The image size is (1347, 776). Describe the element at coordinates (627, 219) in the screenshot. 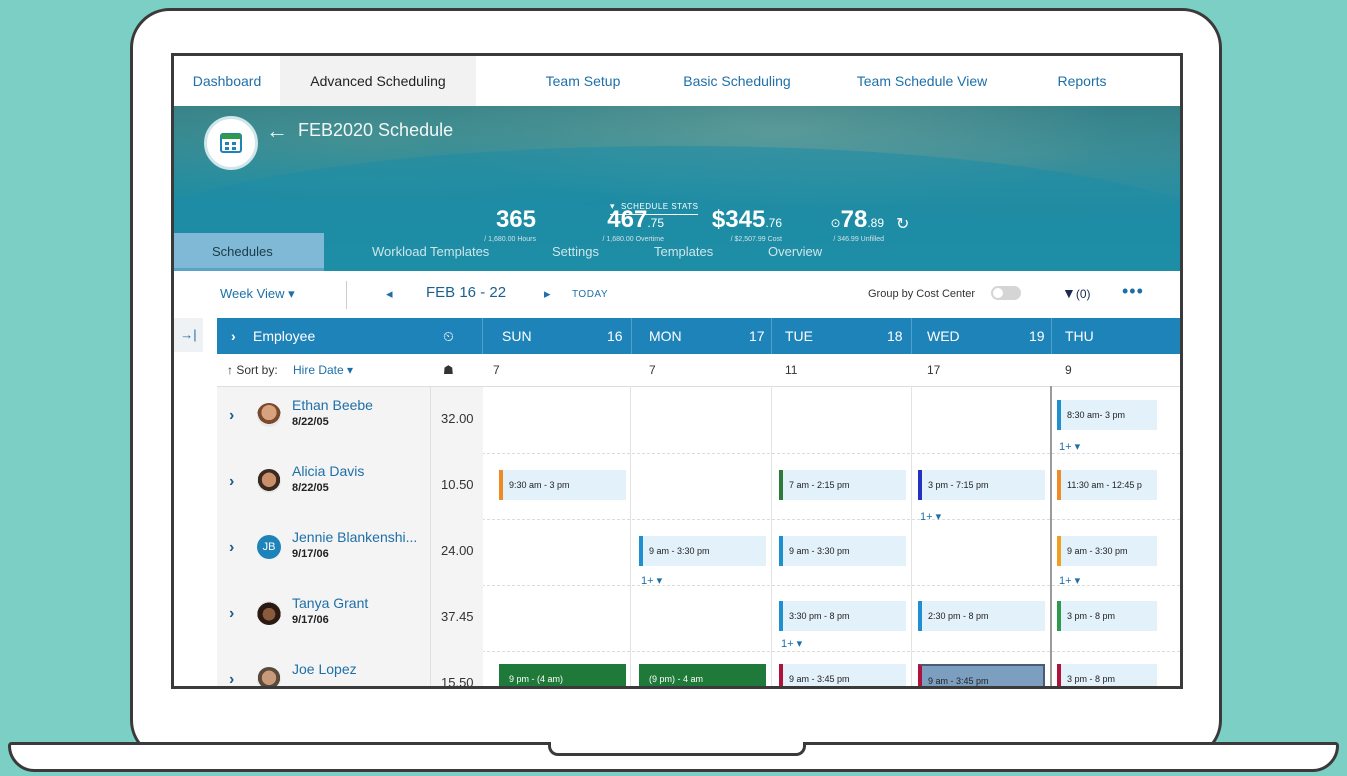

I see `stat-overtime-value: 467` at that location.